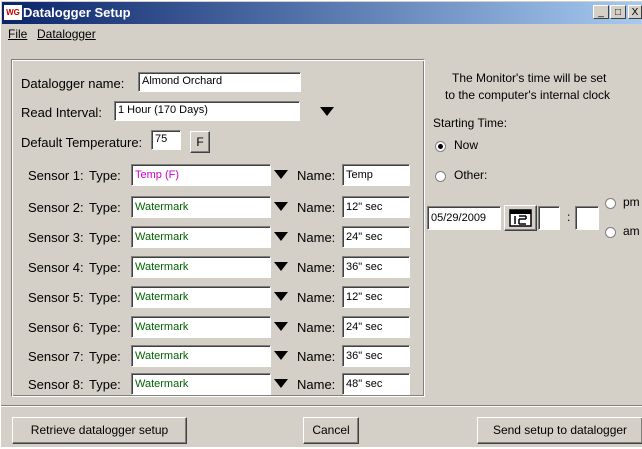 The height and width of the screenshot is (449, 642). What do you see at coordinates (322, 34) in the screenshot?
I see `menu-bar: File Datalogger` at bounding box center [322, 34].